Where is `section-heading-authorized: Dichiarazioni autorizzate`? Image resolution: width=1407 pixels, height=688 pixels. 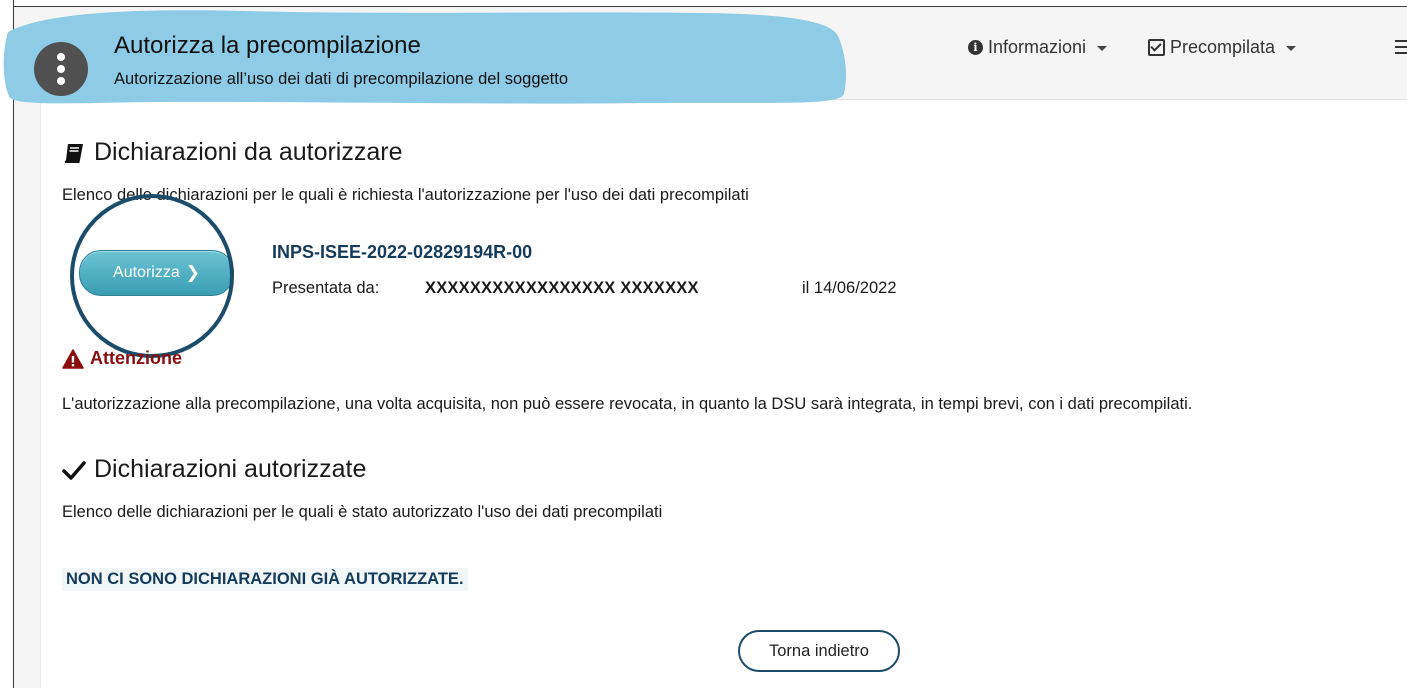
section-heading-authorized: Dichiarazioni autorizzate is located at coordinates (214, 469).